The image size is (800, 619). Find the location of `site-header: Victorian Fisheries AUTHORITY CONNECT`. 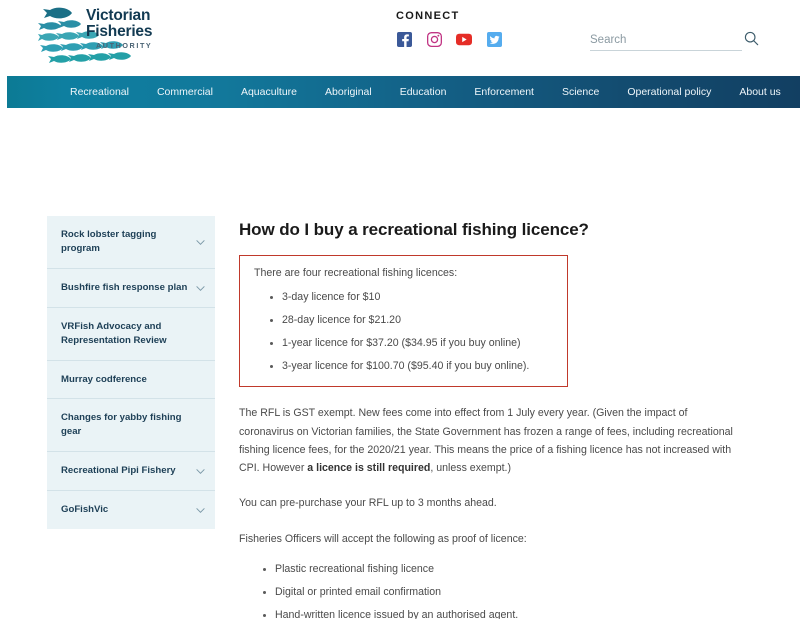

site-header: Victorian Fisheries AUTHORITY CONNECT is located at coordinates (400, 38).